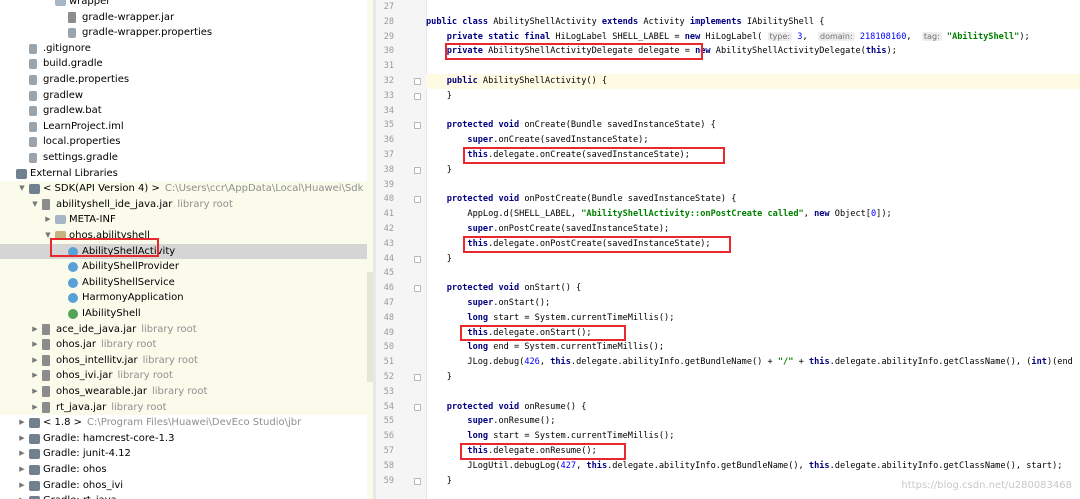 This screenshot has width=1080, height=499. Describe the element at coordinates (183, 204) in the screenshot. I see `tree-row: ▼ abilityshell_ide_java.jar library root` at that location.